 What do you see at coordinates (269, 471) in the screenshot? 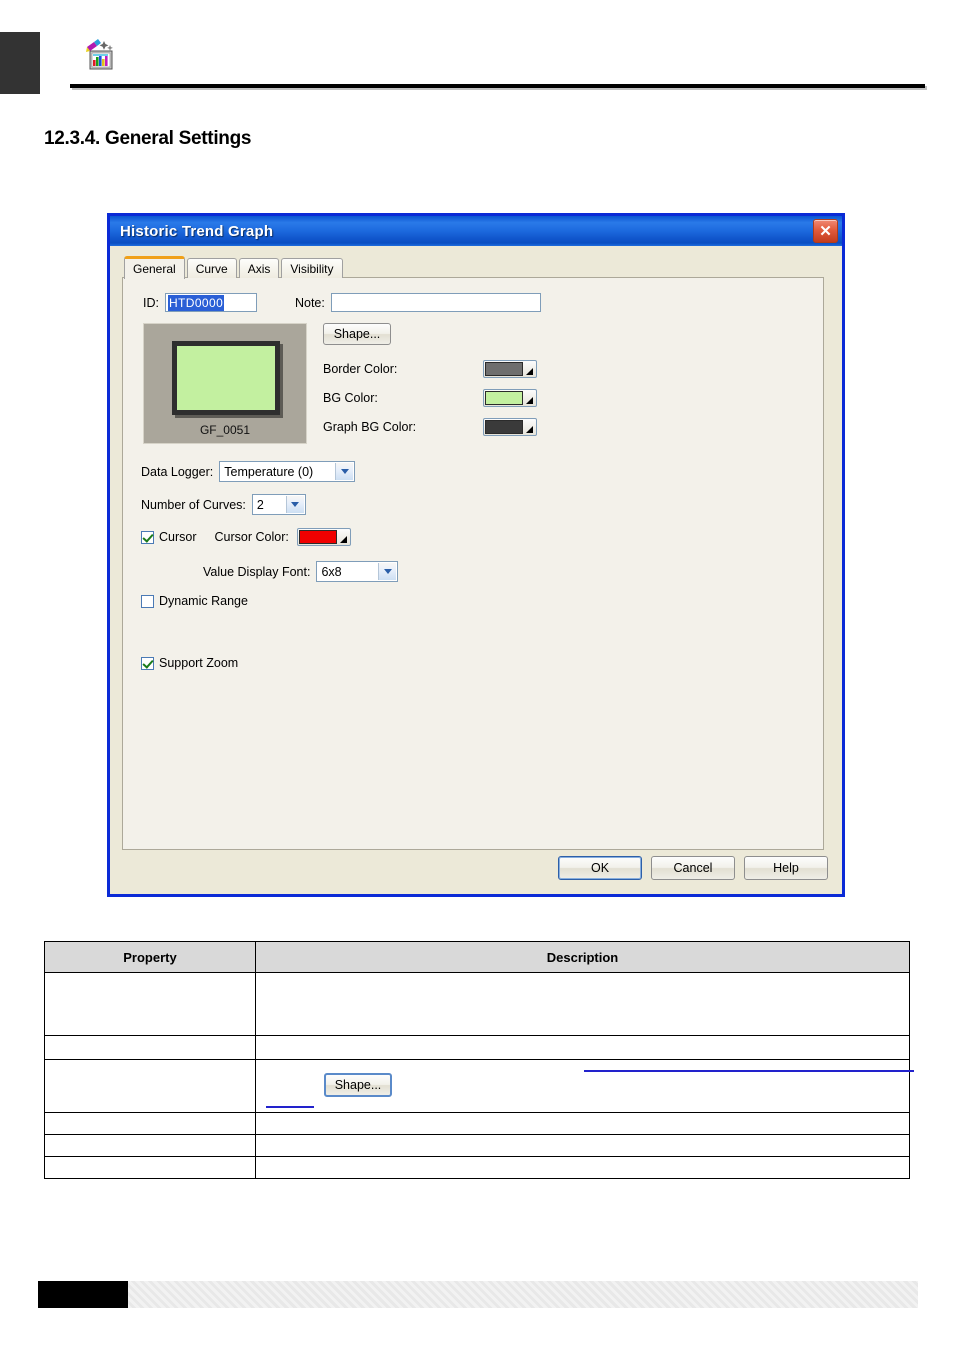
I see `data-logger-value: Temperature (0)` at bounding box center [269, 471].